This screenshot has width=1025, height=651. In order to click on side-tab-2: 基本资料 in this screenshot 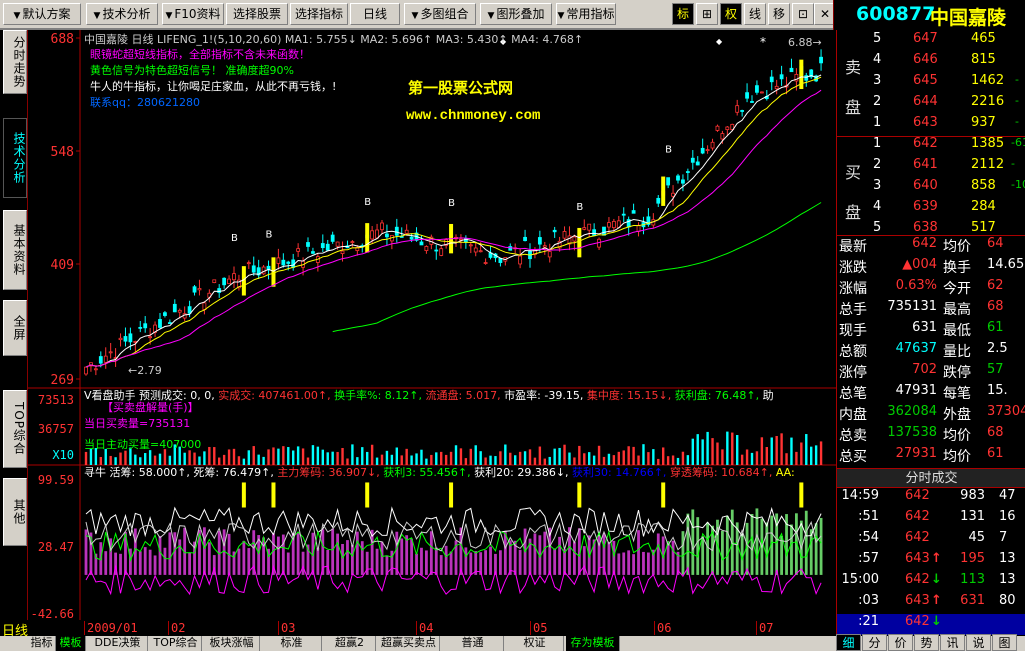, I will do `click(15, 250)`.